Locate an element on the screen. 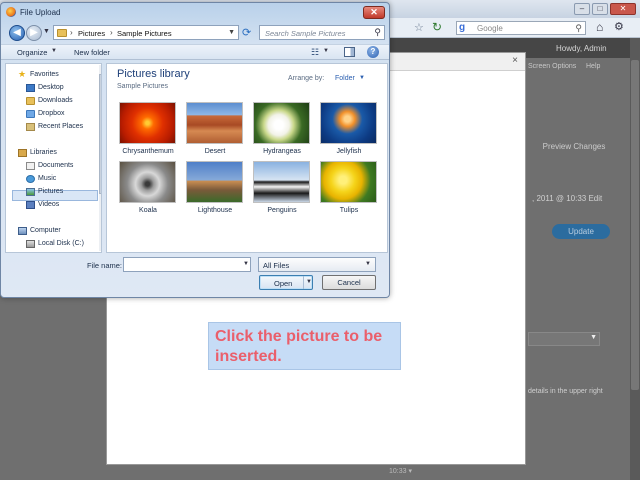  open-label: Open is located at coordinates (283, 283).